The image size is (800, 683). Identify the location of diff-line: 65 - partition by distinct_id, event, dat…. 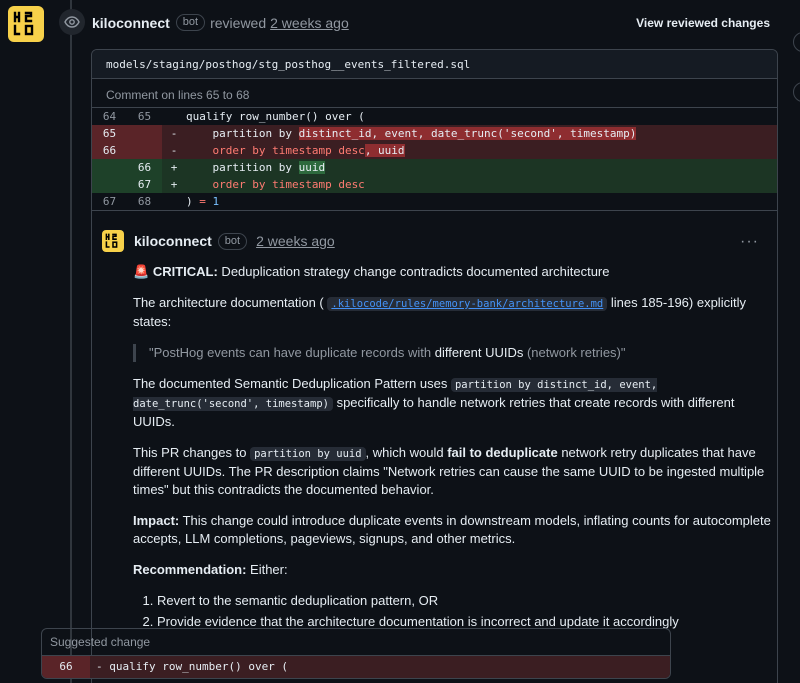
(434, 133).